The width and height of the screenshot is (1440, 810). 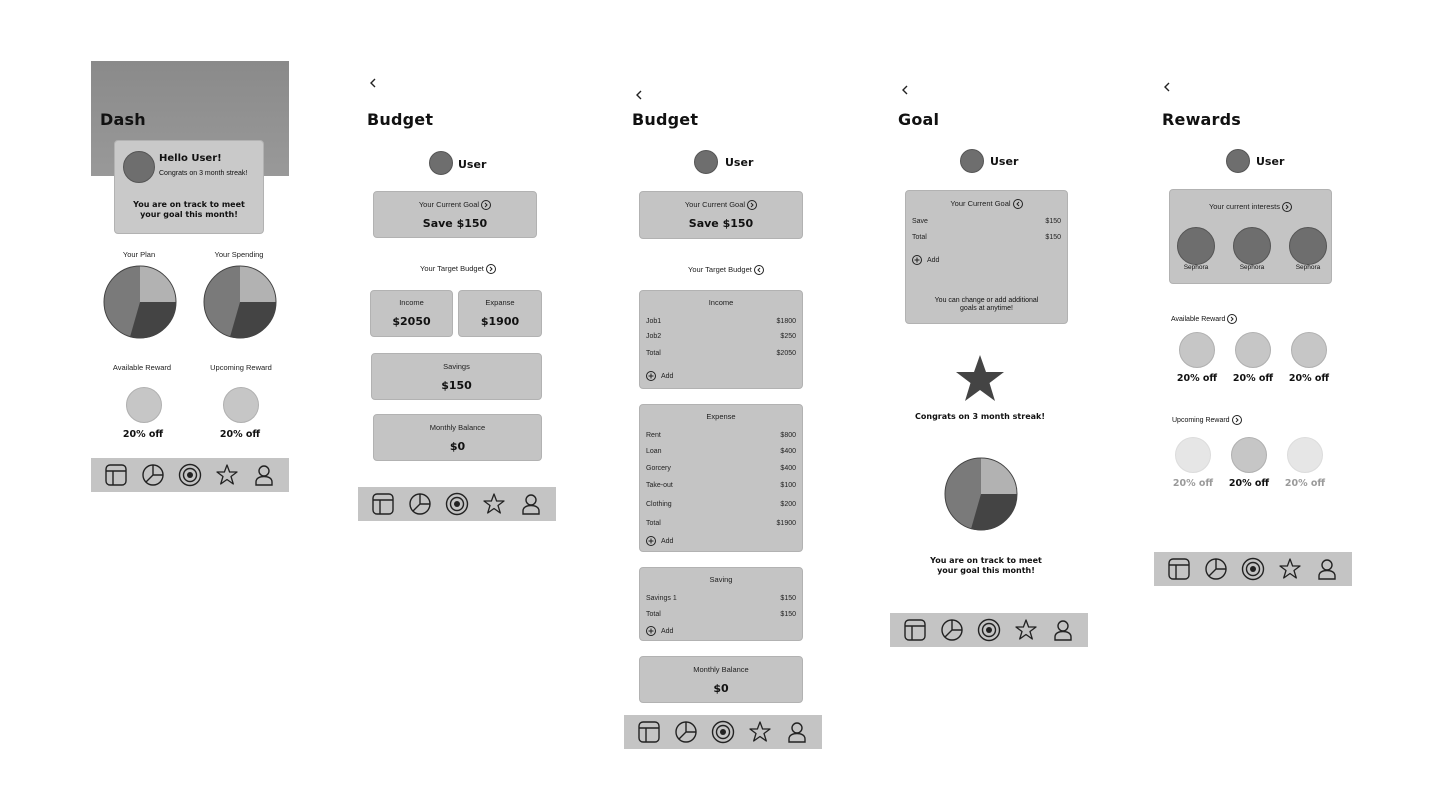 What do you see at coordinates (456, 366) in the screenshot?
I see `savings-label: Savings` at bounding box center [456, 366].